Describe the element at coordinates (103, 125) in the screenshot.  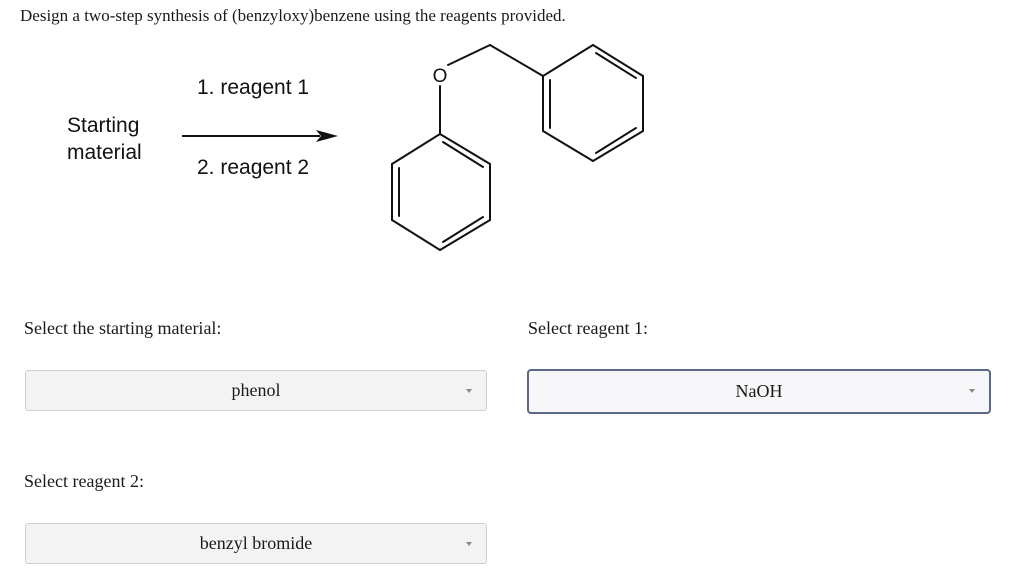
I see `starting-material-label-line1: Starting` at that location.